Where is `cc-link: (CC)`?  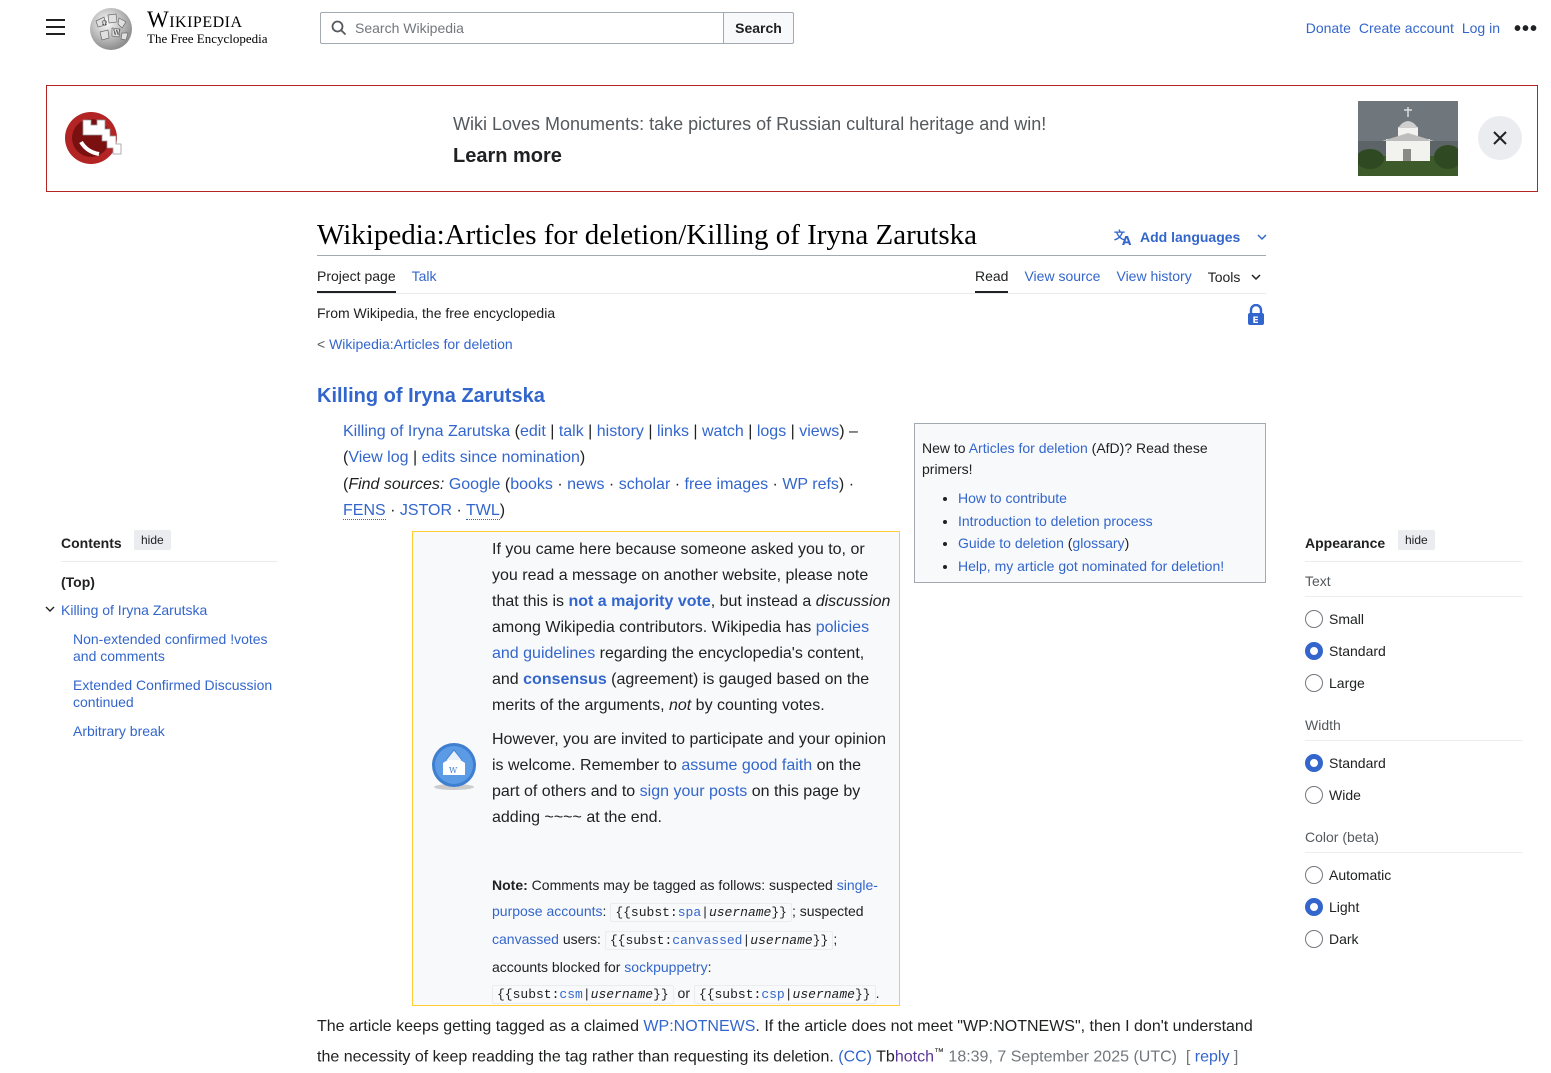
cc-link: (CC) is located at coordinates (855, 1056).